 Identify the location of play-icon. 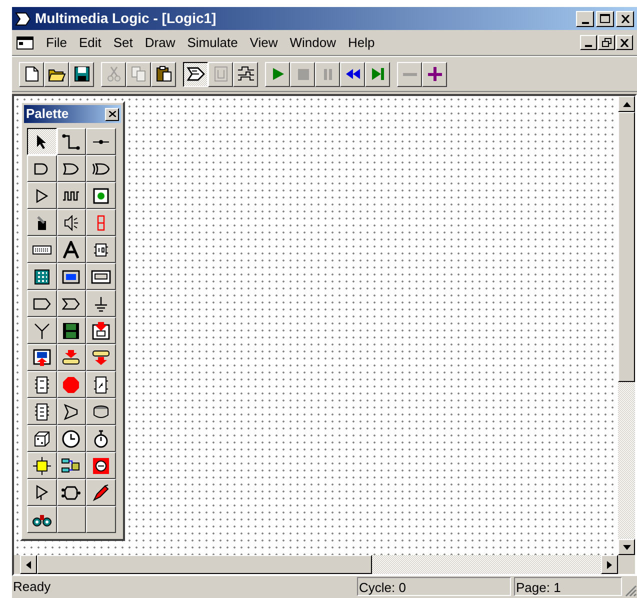
(277, 74).